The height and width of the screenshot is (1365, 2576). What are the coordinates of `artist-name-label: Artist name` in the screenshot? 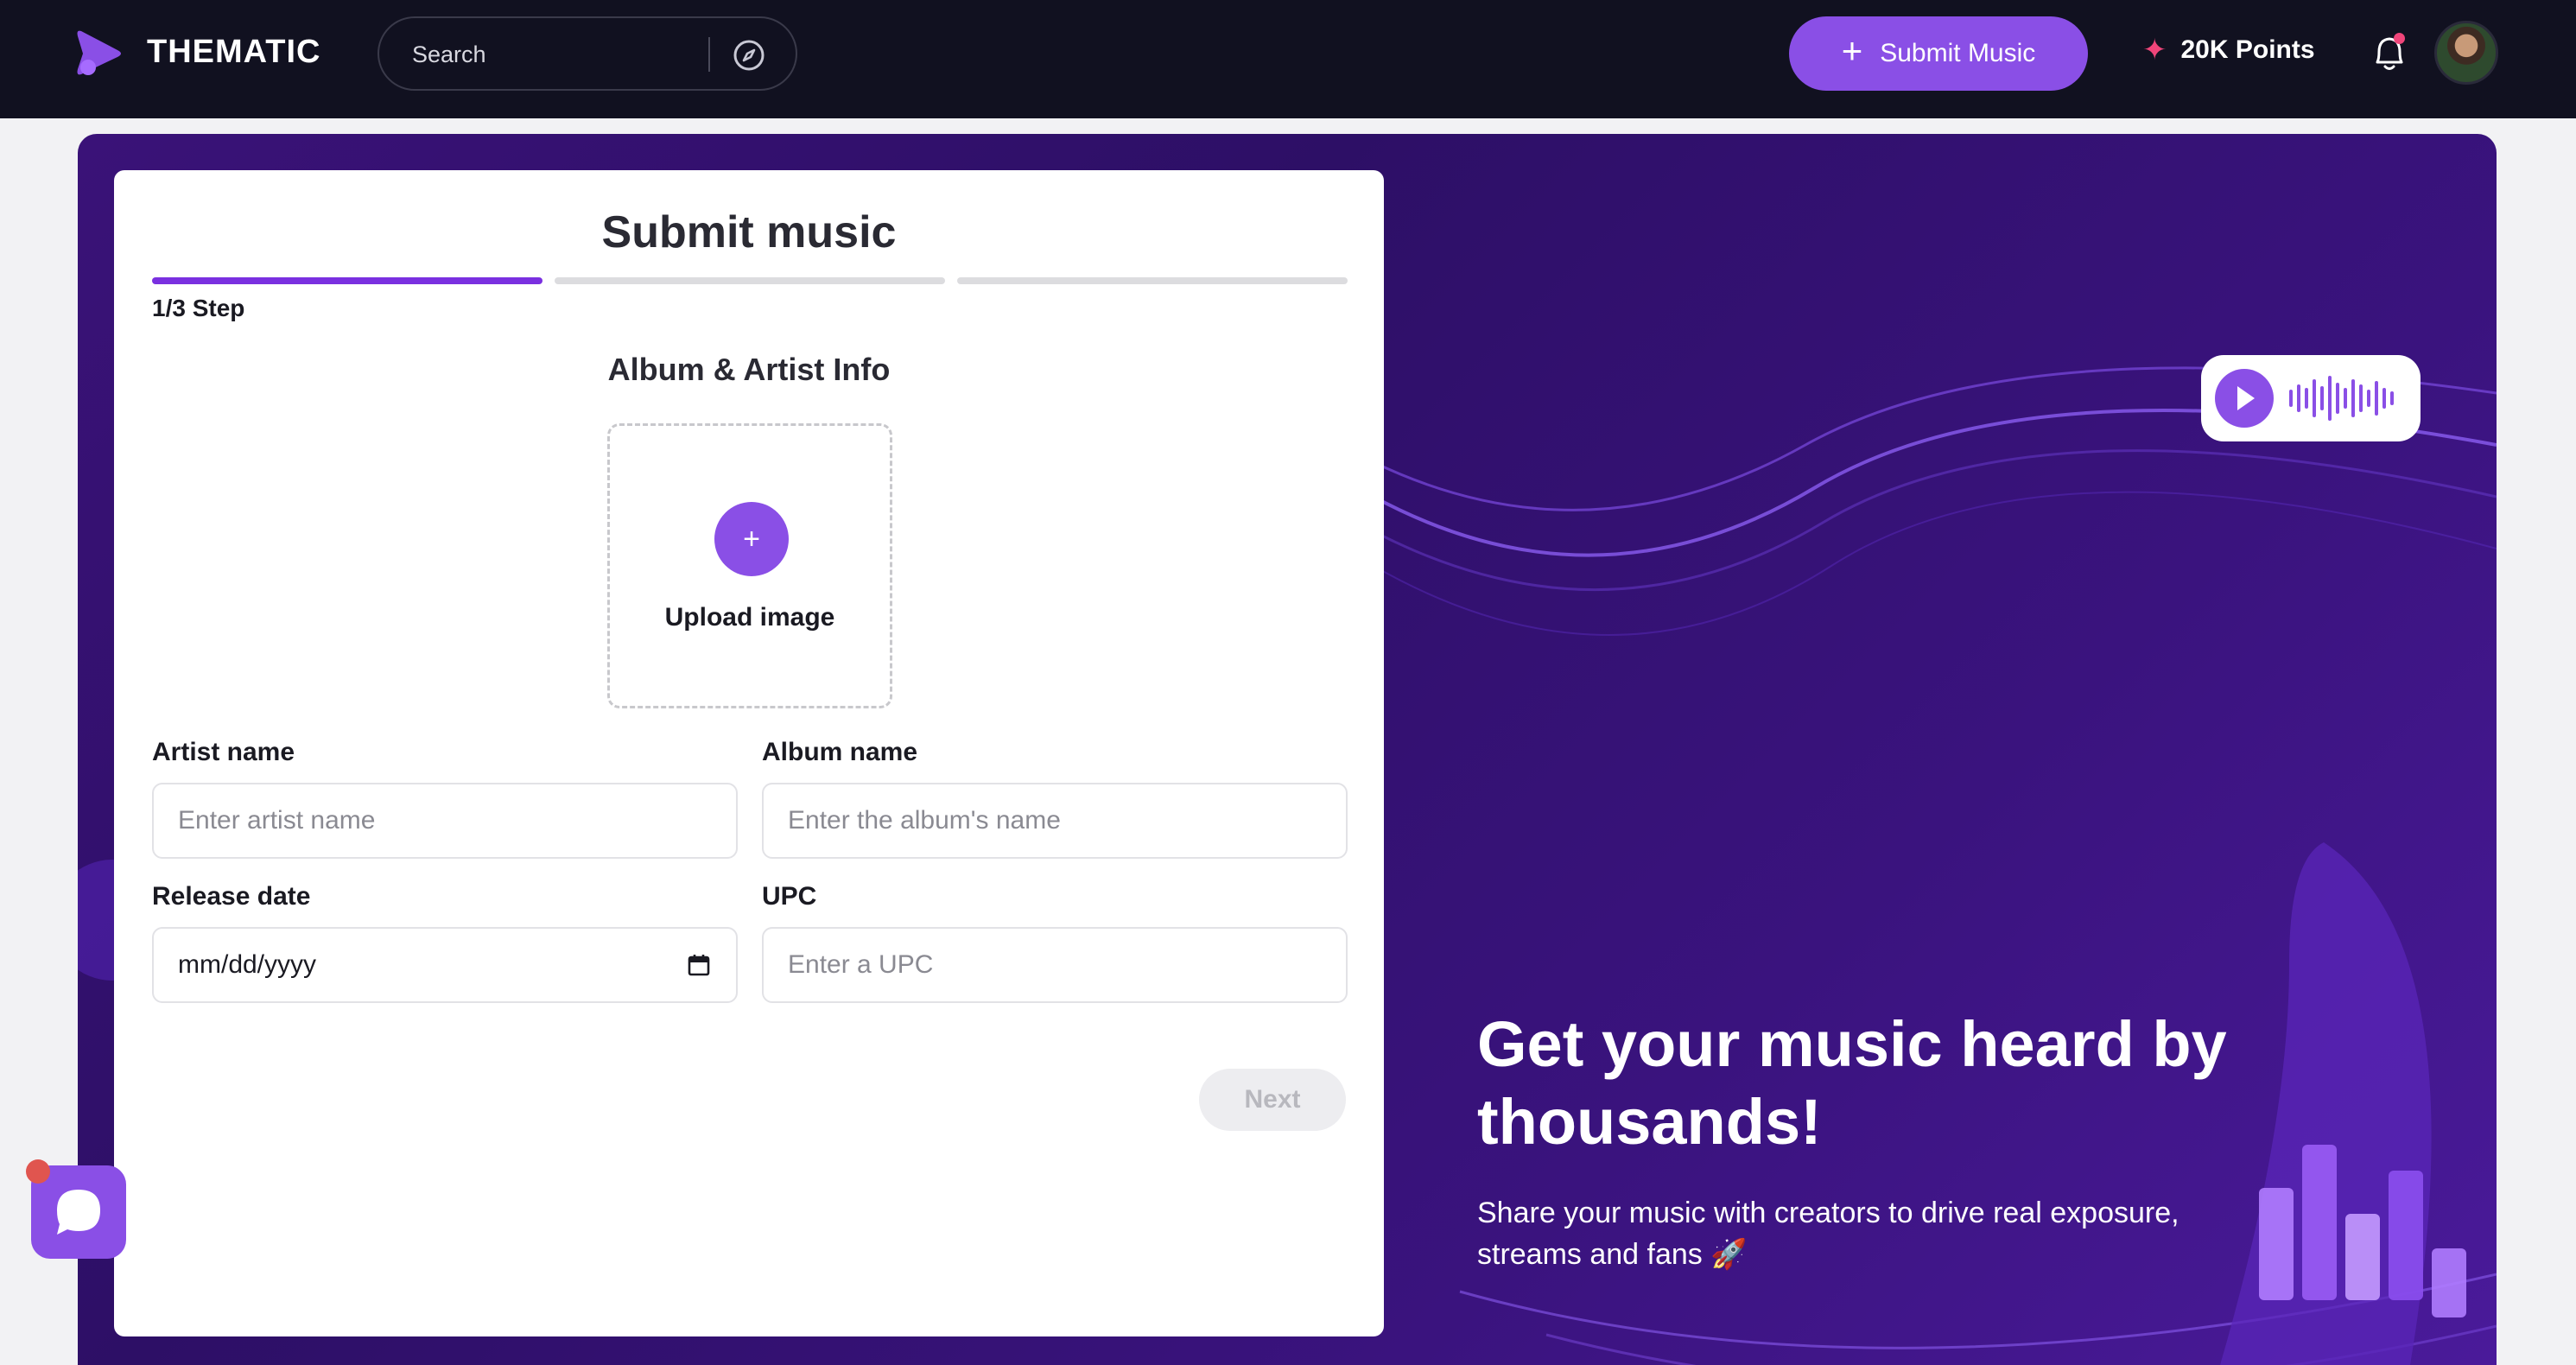 It's located at (223, 752).